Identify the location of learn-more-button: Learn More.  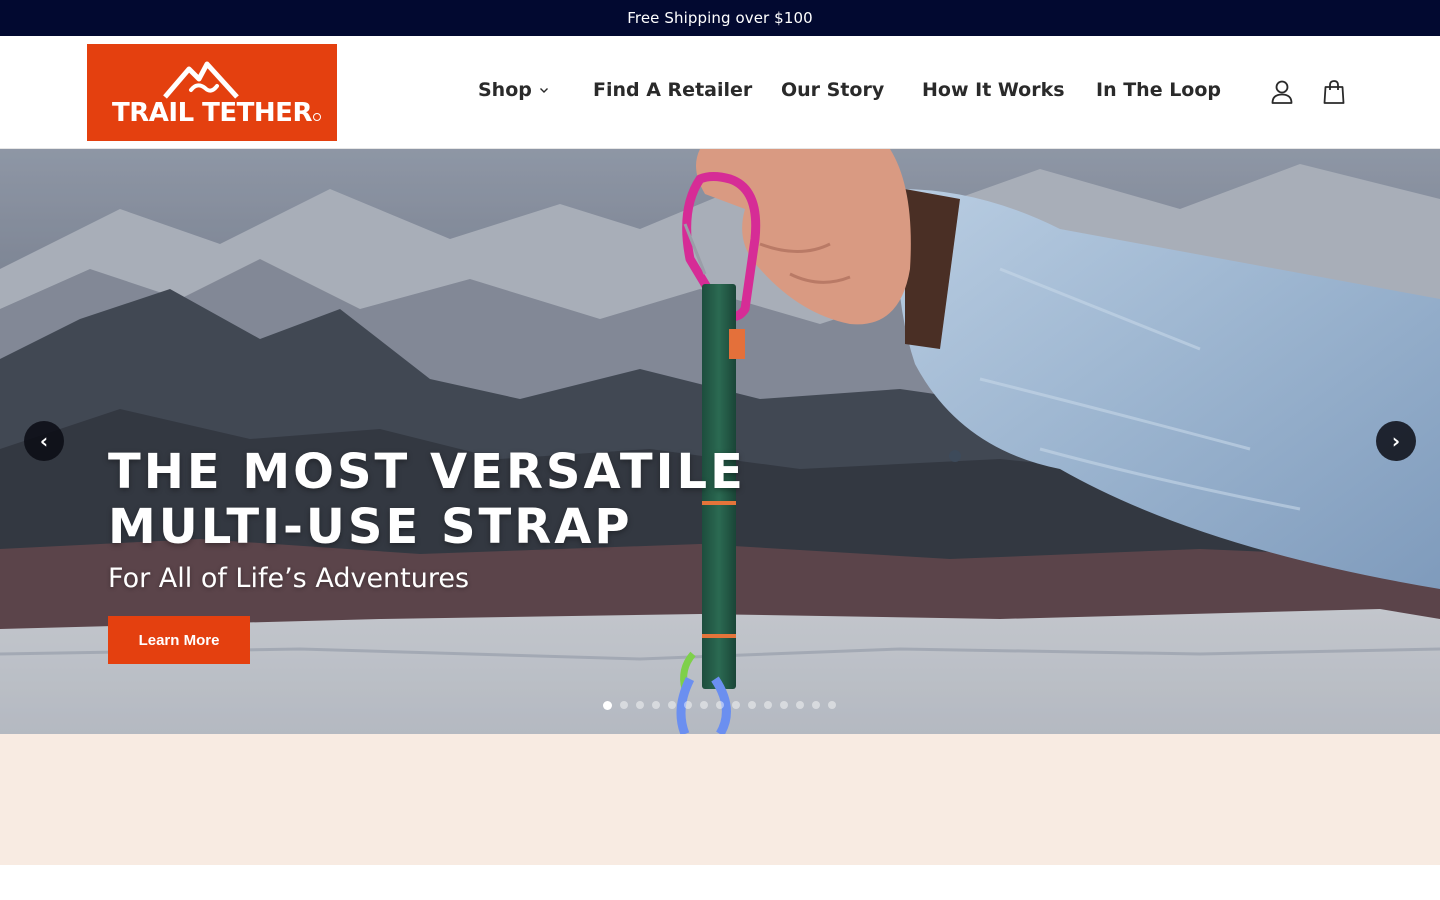
(179, 640).